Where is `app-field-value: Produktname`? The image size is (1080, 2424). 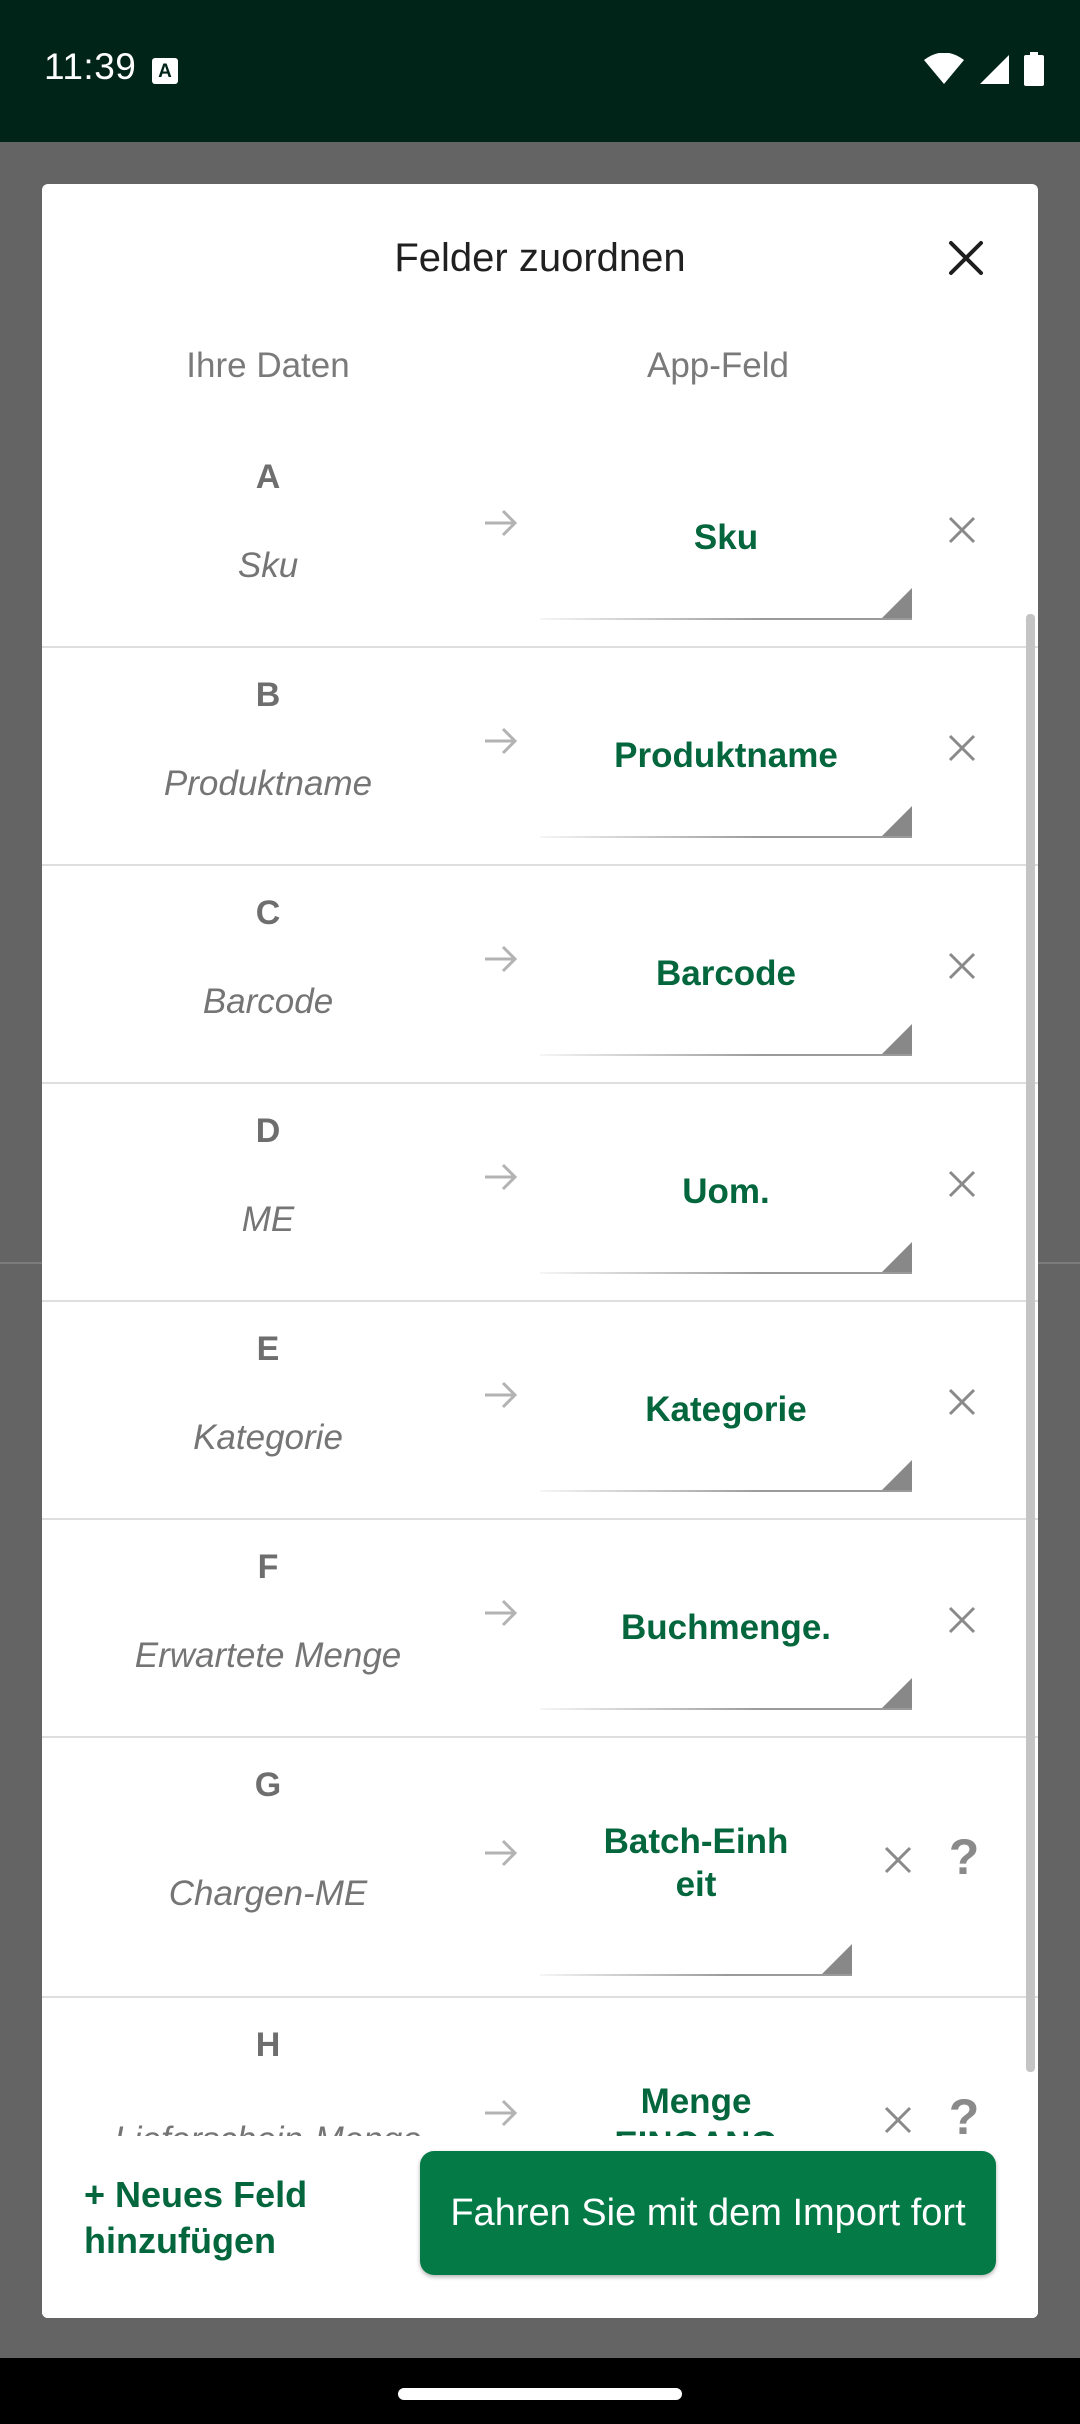 app-field-value: Produktname is located at coordinates (726, 755).